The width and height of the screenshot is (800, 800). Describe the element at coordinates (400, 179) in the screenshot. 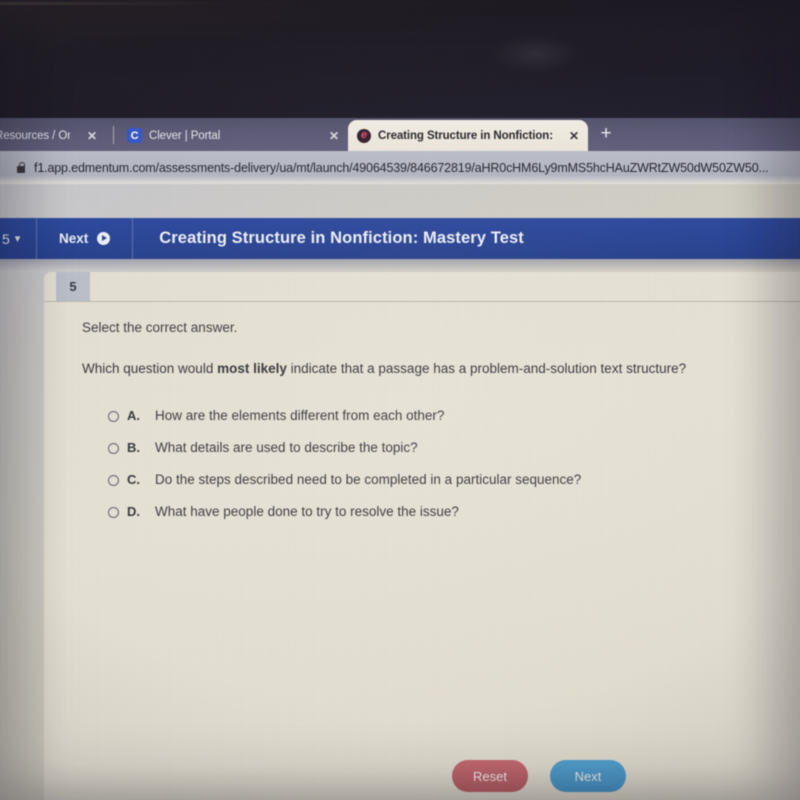

I see `address-bar-shadow` at that location.